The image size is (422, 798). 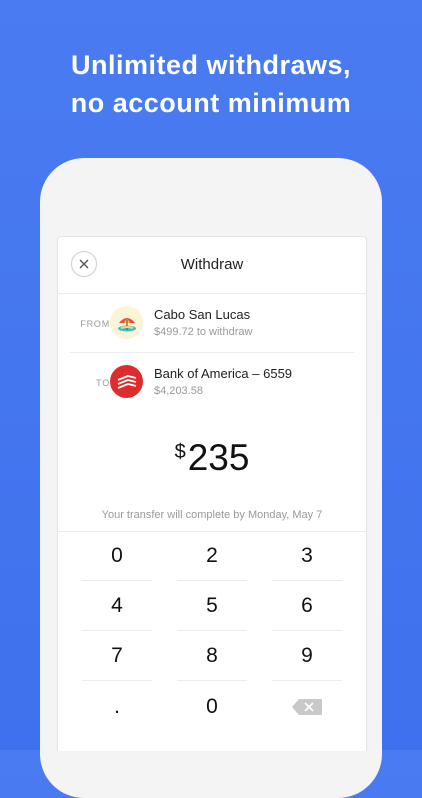 What do you see at coordinates (223, 373) in the screenshot?
I see `to-account-name: Bank of America – 6559` at bounding box center [223, 373].